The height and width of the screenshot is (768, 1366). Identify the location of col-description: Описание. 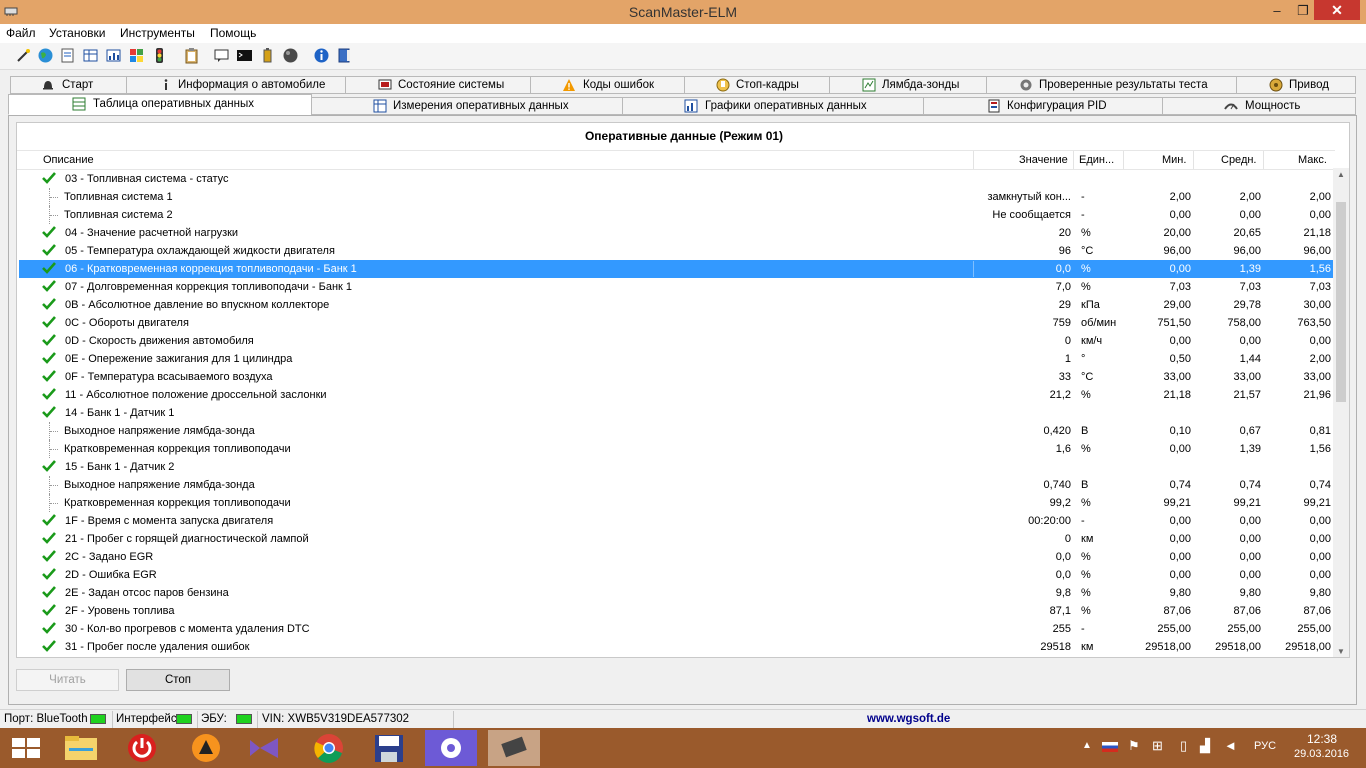
(68, 160).